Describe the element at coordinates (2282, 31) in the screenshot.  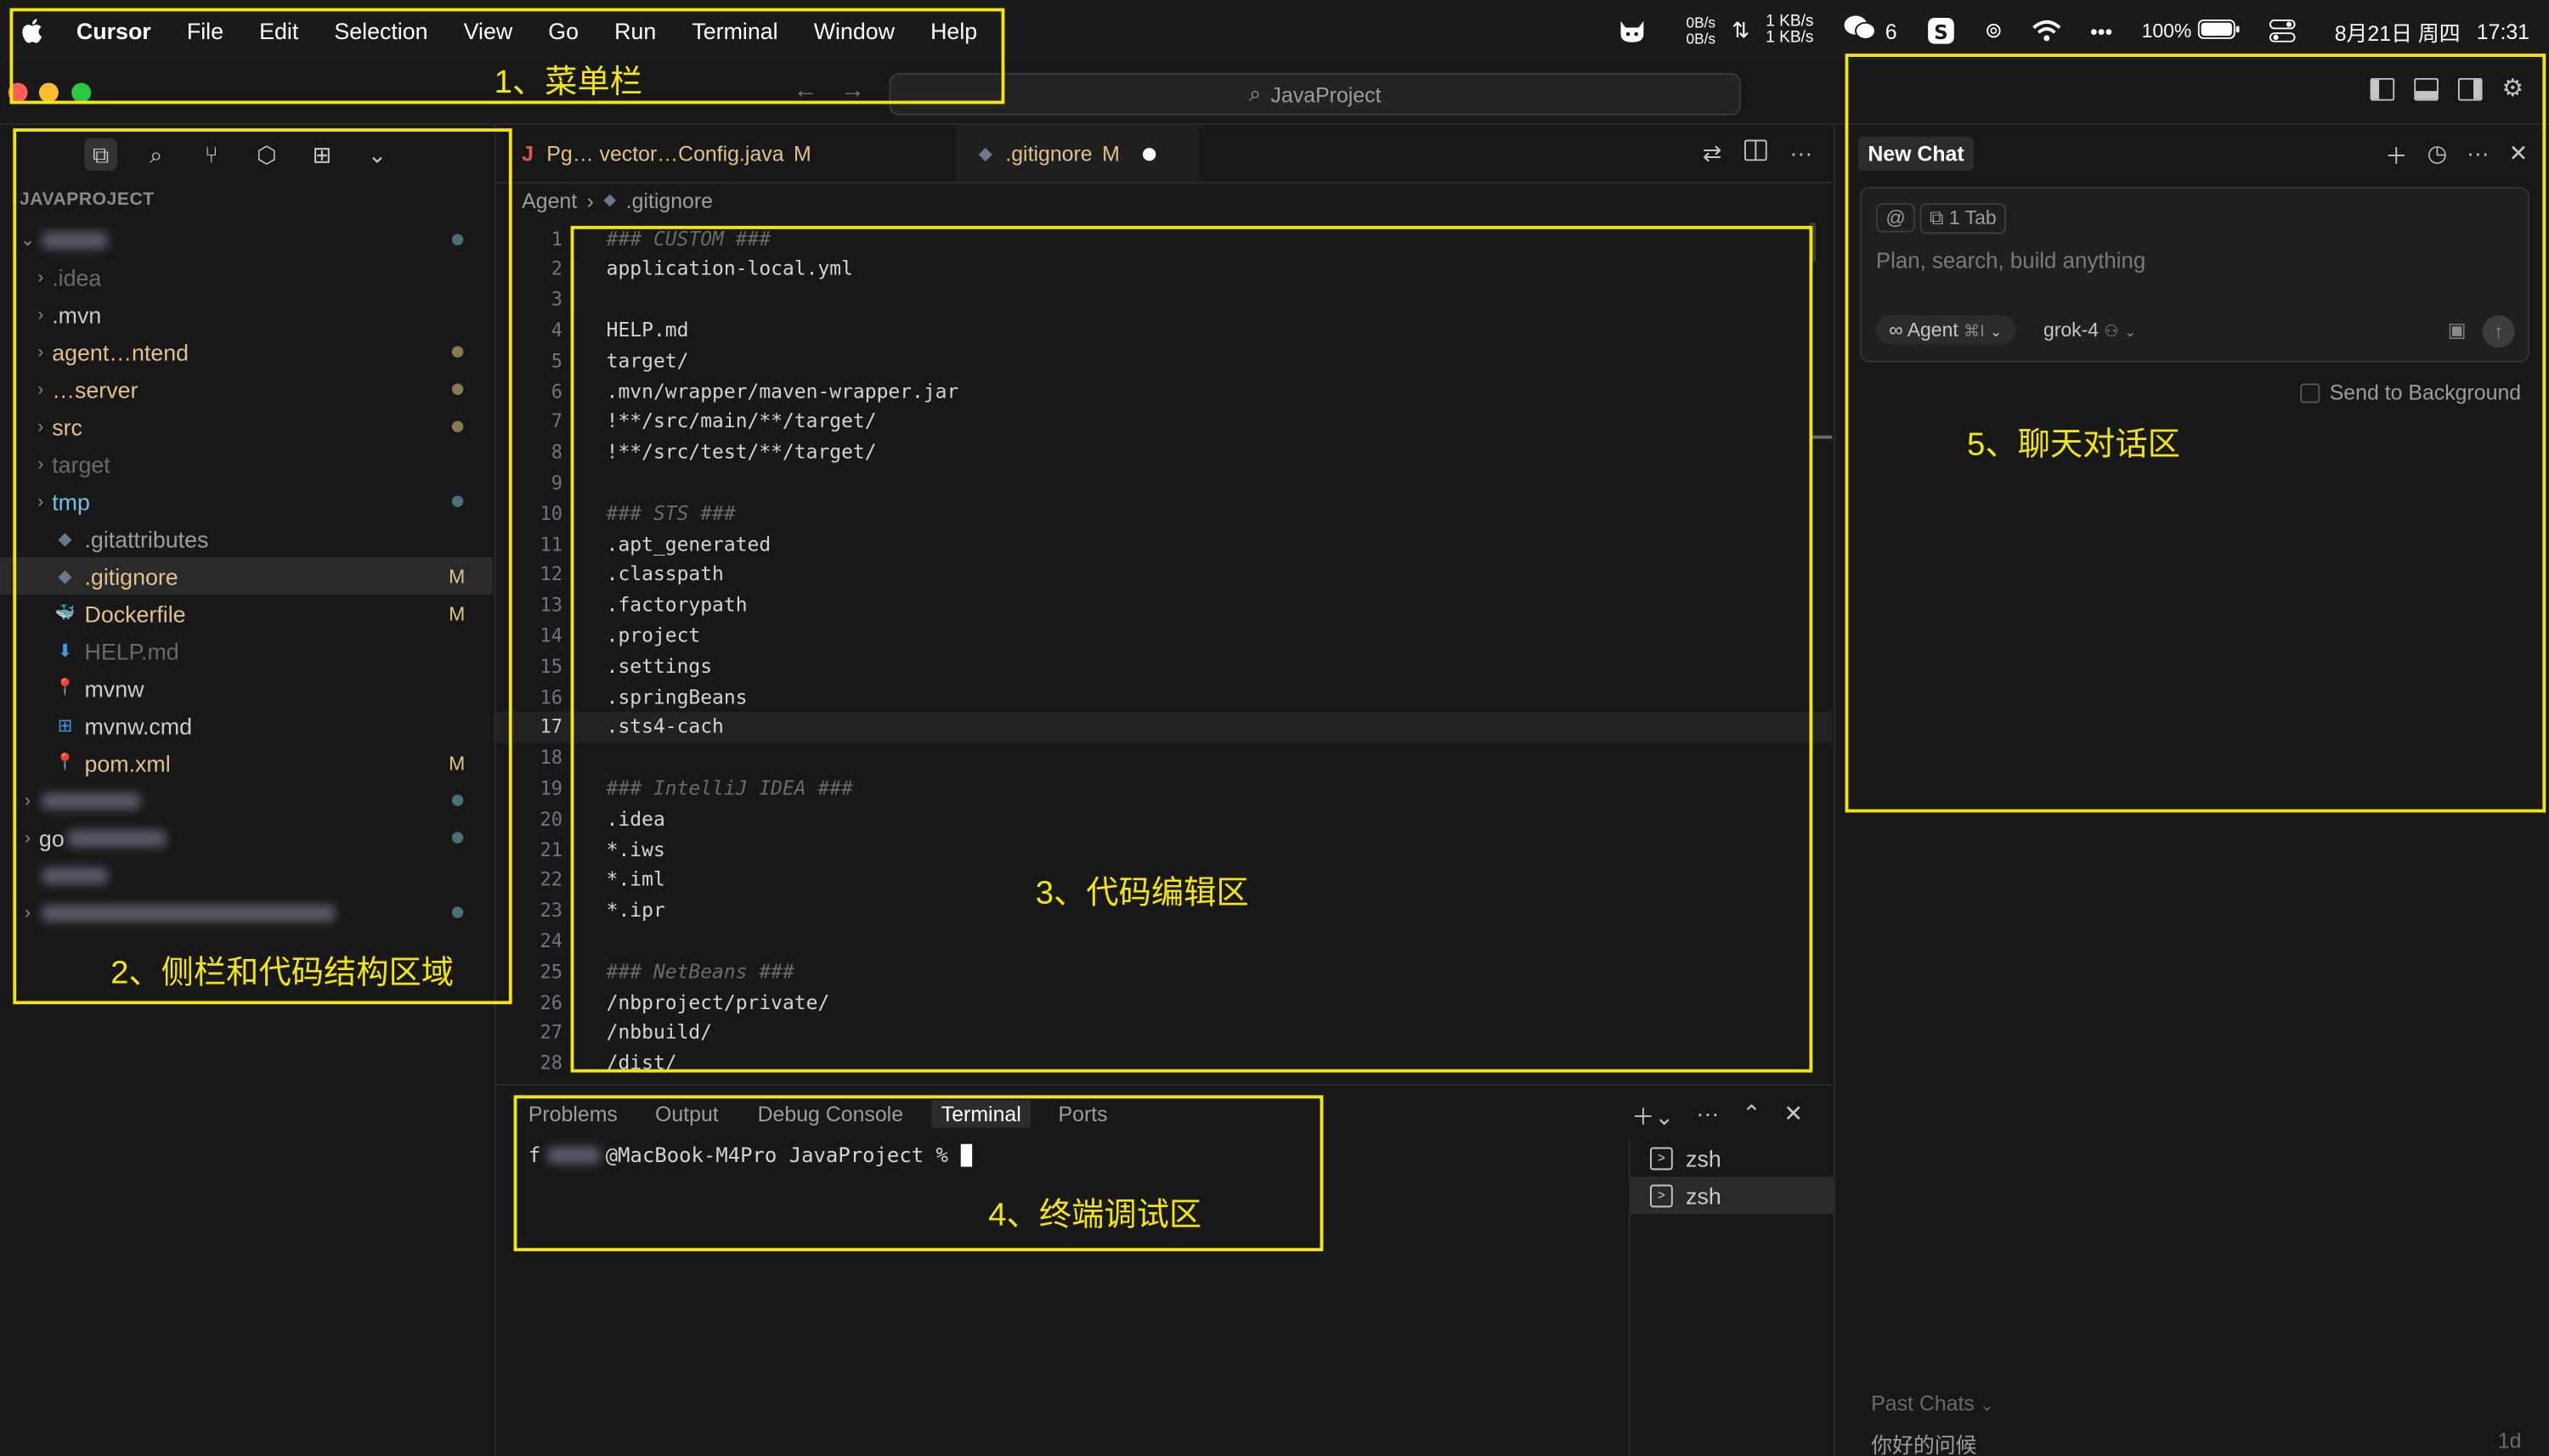
I see `control-center-icon` at that location.